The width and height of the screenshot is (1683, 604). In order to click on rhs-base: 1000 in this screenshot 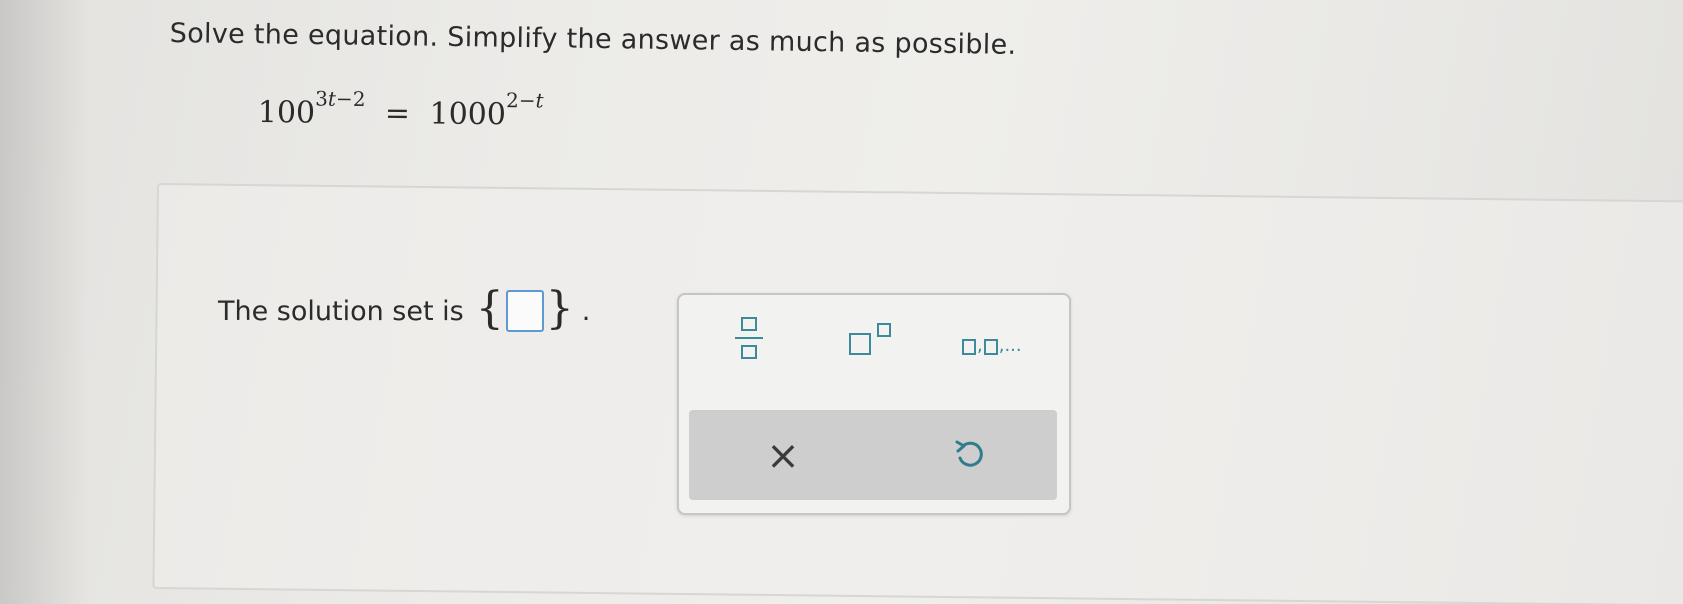, I will do `click(468, 114)`.